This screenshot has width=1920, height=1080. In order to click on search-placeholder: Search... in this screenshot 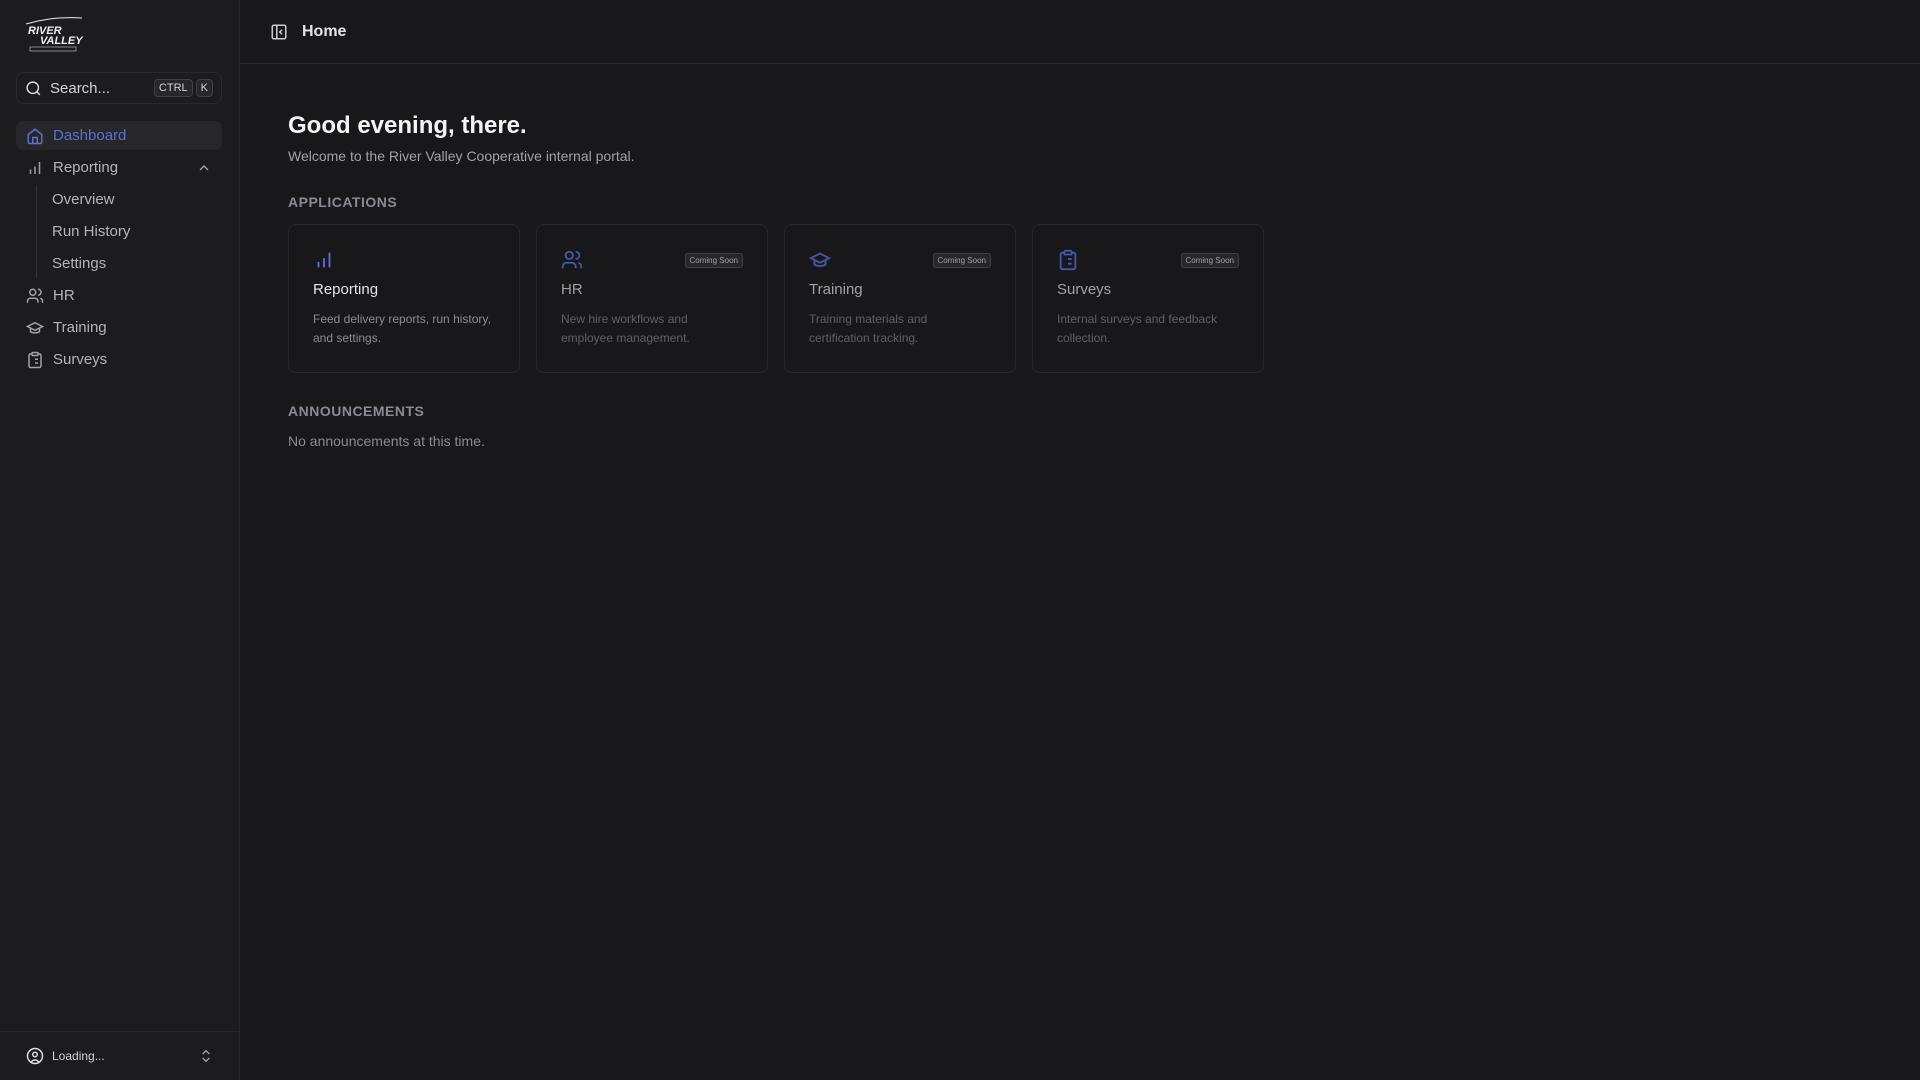, I will do `click(80, 88)`.